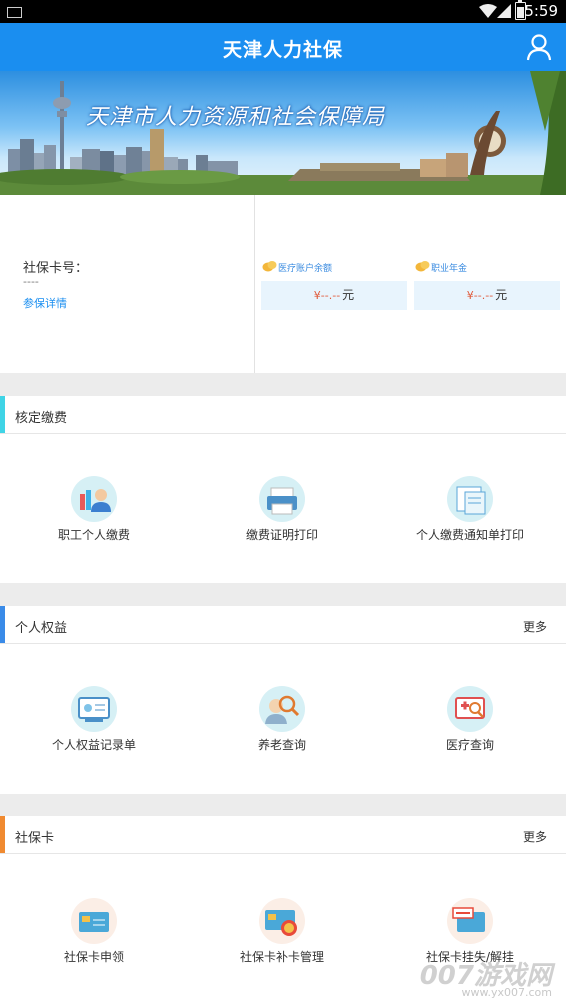  I want to click on item-label: 缴费证明打印, so click(281, 535).